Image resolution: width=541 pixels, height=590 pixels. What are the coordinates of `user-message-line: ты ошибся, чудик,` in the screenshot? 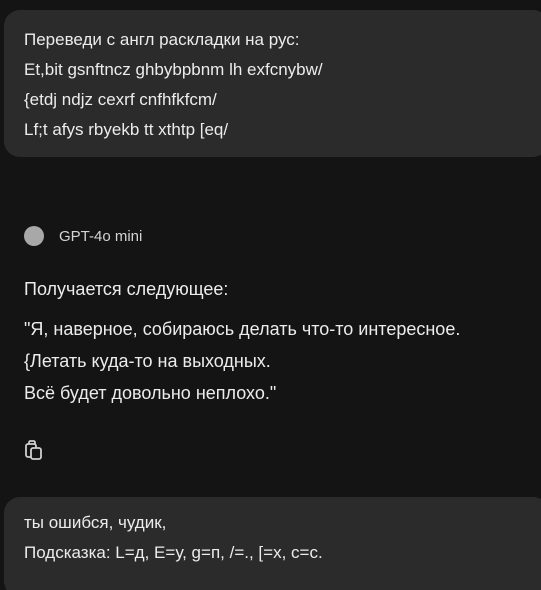 It's located at (95, 522).